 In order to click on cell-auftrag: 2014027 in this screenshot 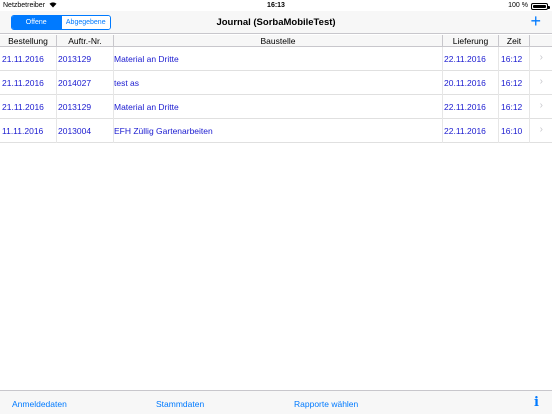, I will do `click(75, 83)`.